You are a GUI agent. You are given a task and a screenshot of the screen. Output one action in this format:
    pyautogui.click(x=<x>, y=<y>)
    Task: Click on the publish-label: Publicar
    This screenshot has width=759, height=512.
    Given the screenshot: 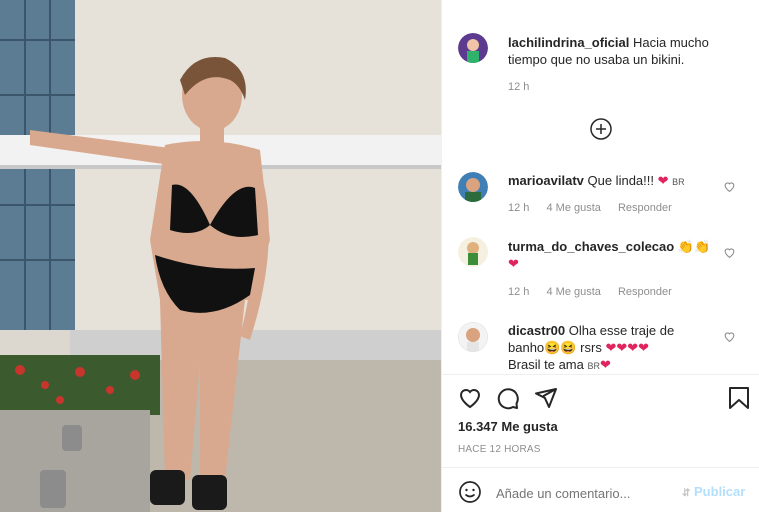 What is the action you would take?
    pyautogui.click(x=720, y=491)
    